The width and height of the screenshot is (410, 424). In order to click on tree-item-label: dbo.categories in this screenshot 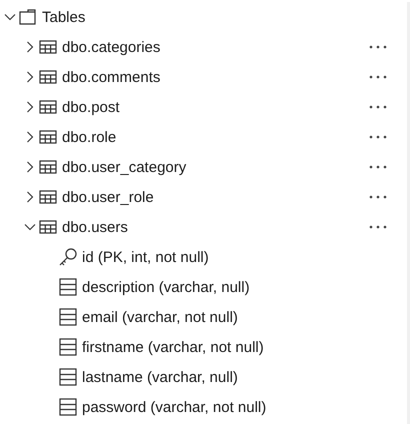, I will do `click(111, 47)`.